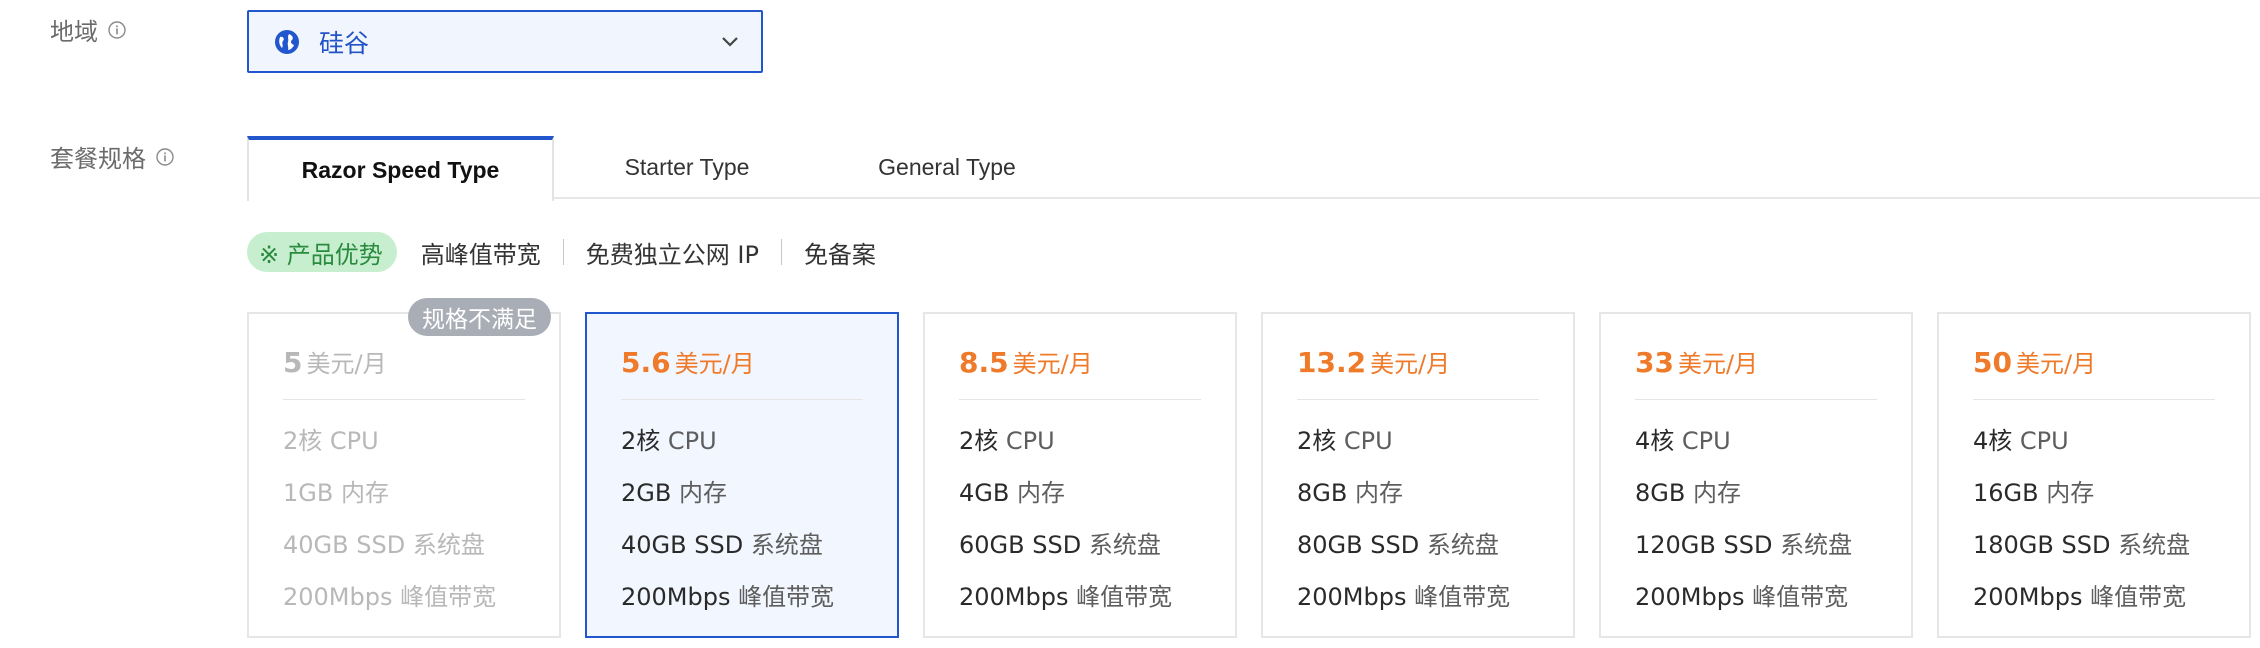 The width and height of the screenshot is (2260, 648). What do you see at coordinates (287, 42) in the screenshot?
I see `globe-icon` at bounding box center [287, 42].